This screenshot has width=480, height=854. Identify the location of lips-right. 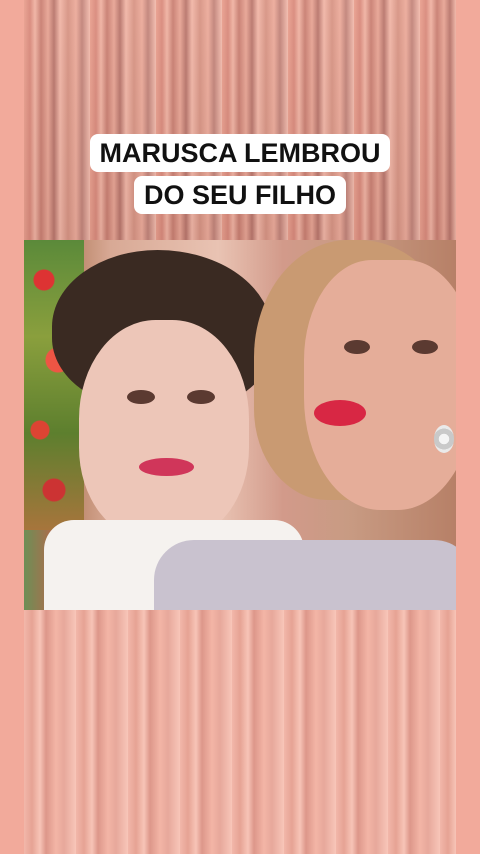
(340, 413).